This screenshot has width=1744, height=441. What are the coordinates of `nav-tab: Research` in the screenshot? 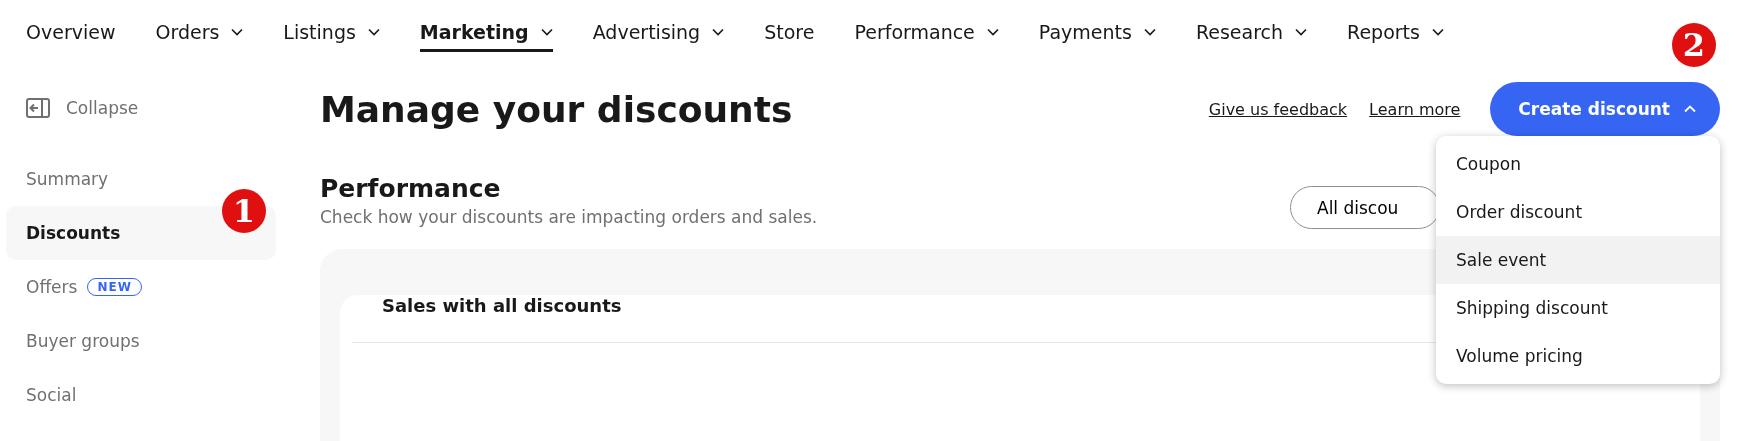 It's located at (1251, 33).